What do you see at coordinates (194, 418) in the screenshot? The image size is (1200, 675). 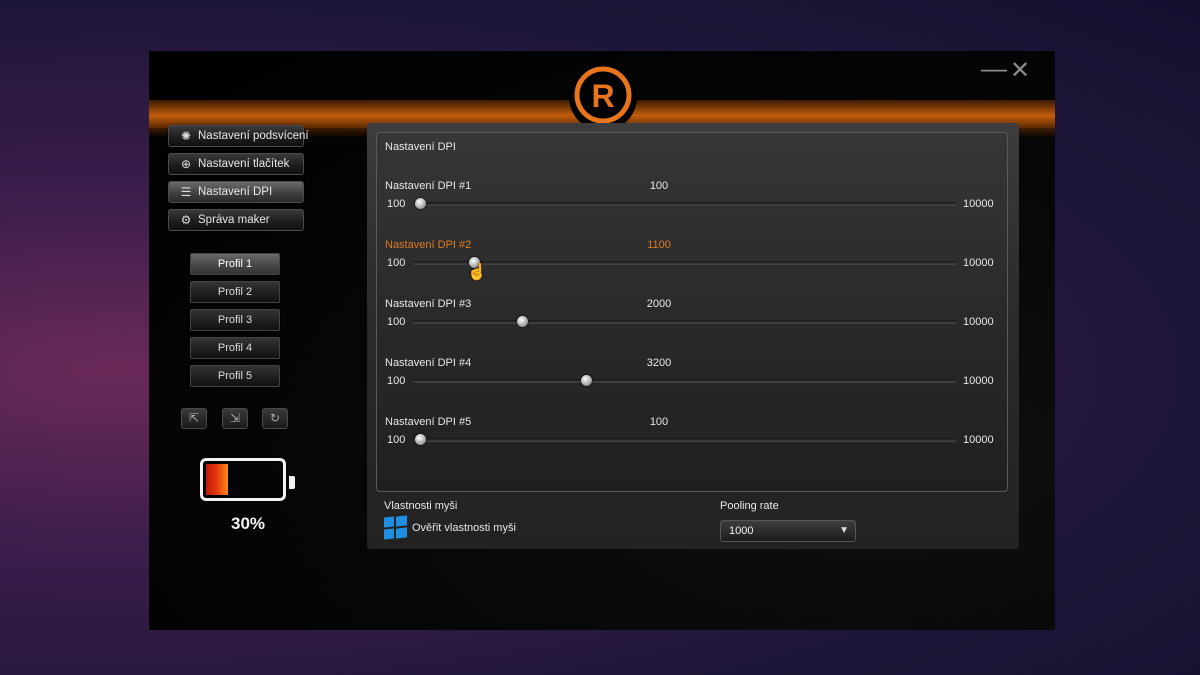 I see `export-icon: ⇱` at bounding box center [194, 418].